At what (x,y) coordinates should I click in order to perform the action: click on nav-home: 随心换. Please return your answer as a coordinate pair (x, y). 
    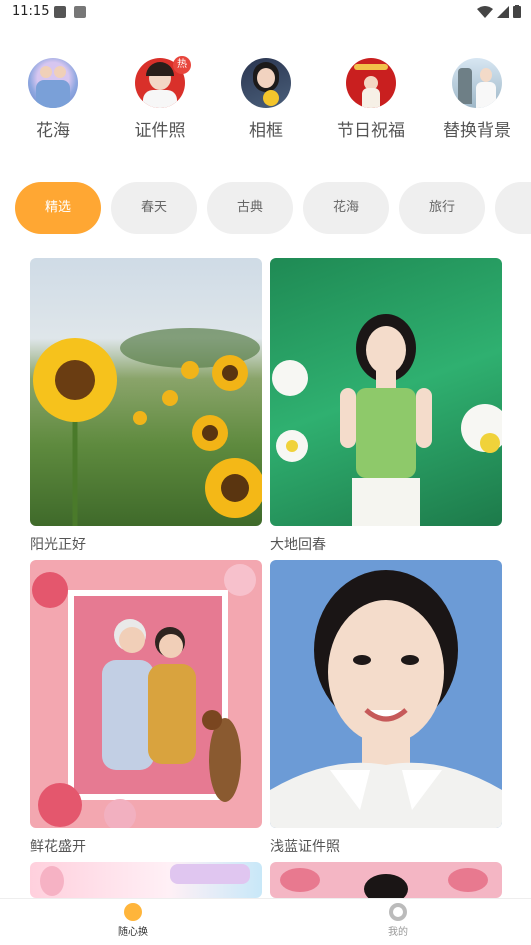
    Looking at the image, I should click on (133, 920).